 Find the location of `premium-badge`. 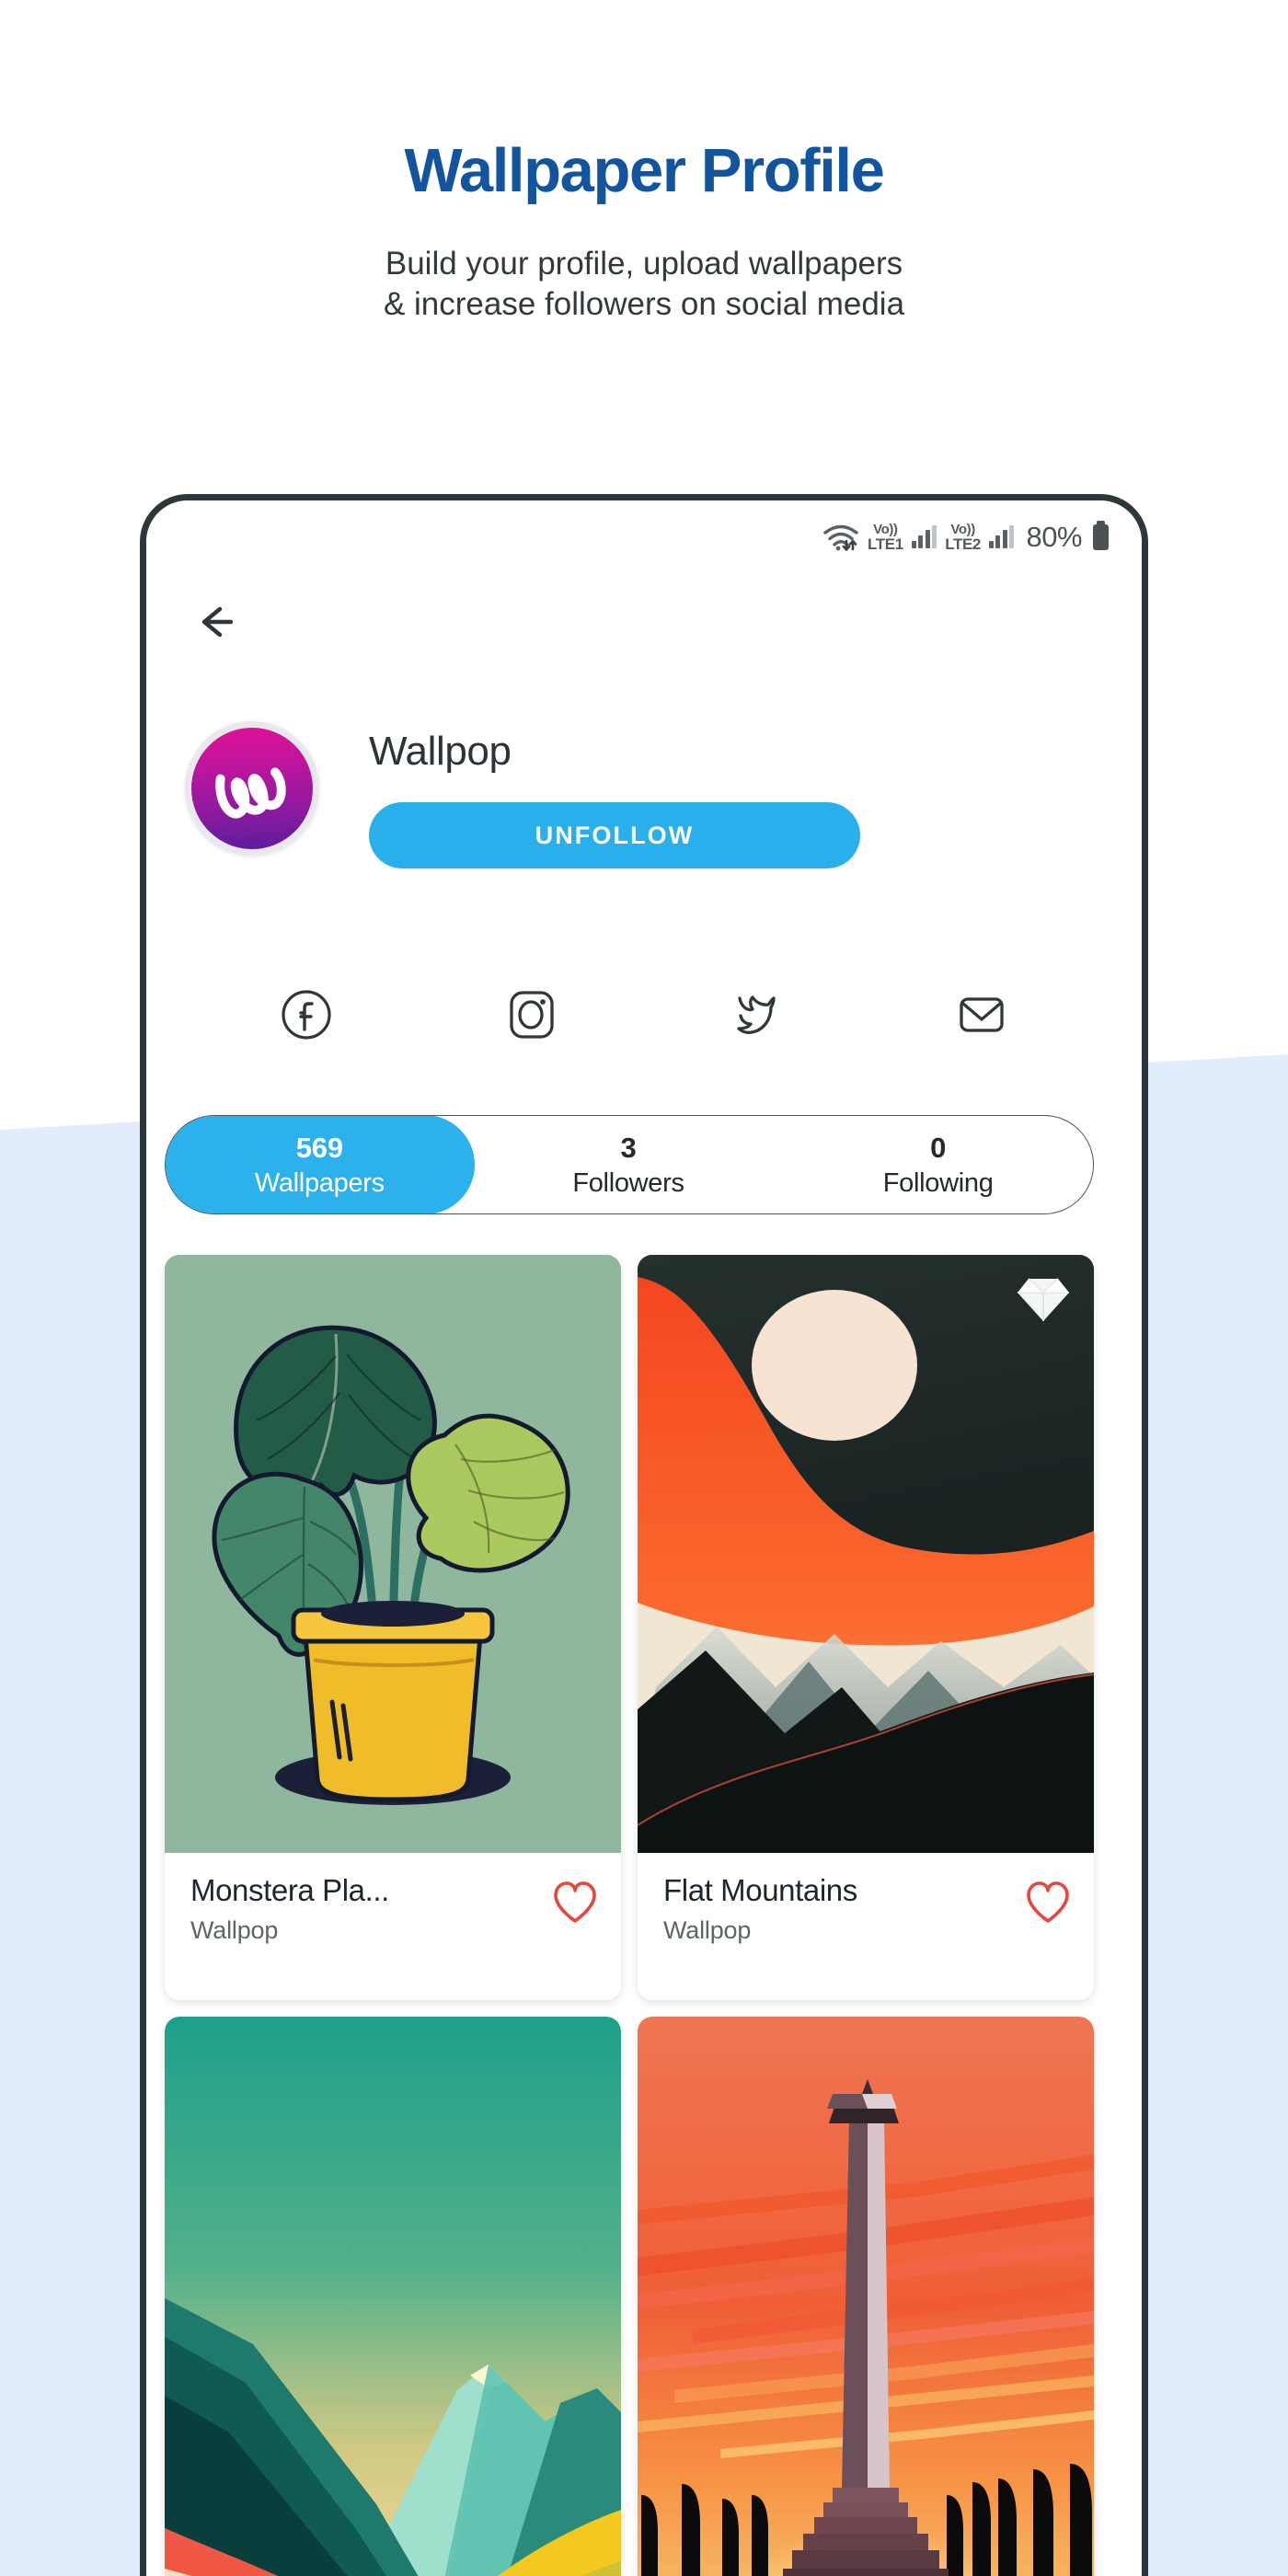

premium-badge is located at coordinates (1043, 1299).